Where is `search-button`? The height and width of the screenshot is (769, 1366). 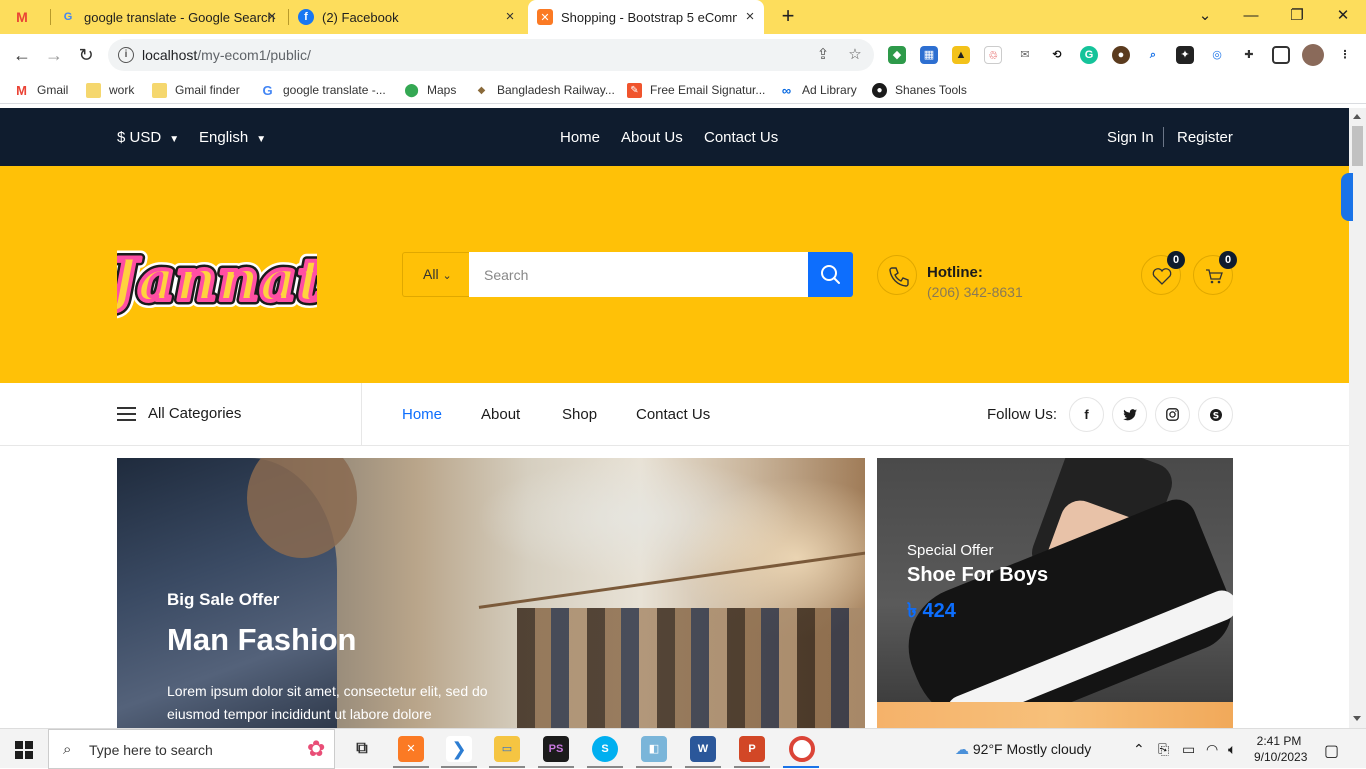 search-button is located at coordinates (830, 274).